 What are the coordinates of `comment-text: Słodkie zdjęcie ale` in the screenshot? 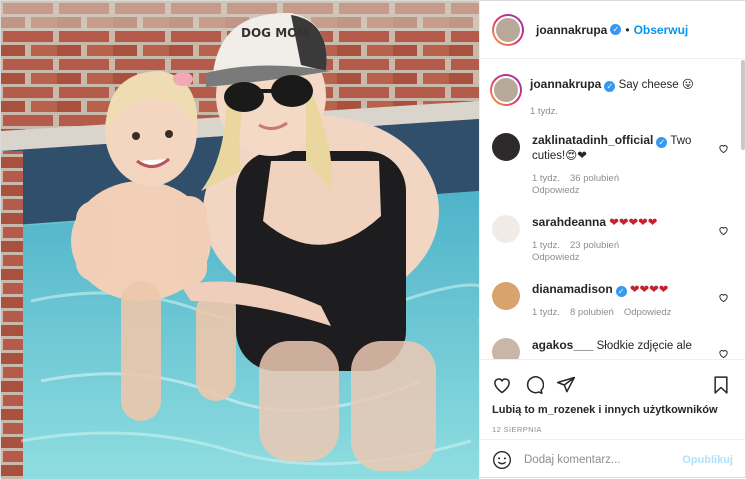 It's located at (644, 346).